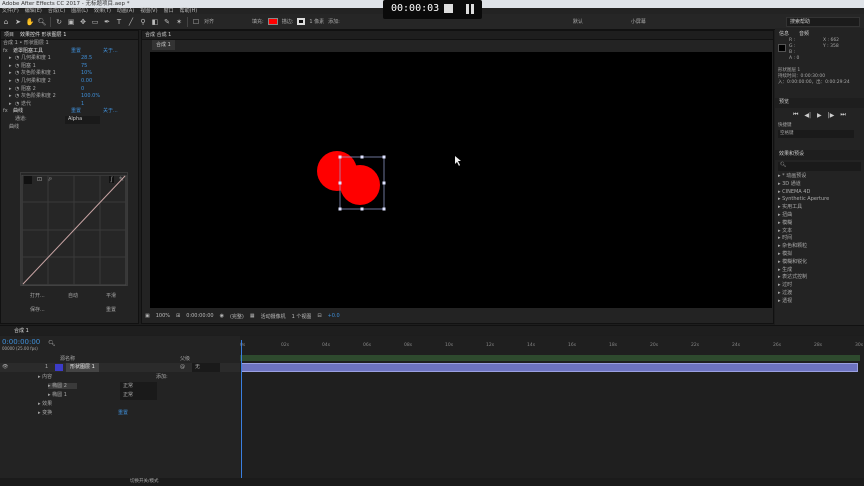 The image size is (864, 486). I want to click on fx-category-item: ▸ 实用工具, so click(821, 208).